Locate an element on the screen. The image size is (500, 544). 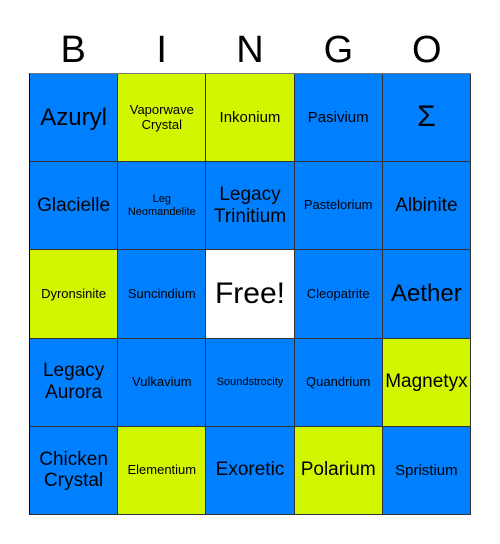
bingo-cell-label: Pasivium is located at coordinates (338, 117).